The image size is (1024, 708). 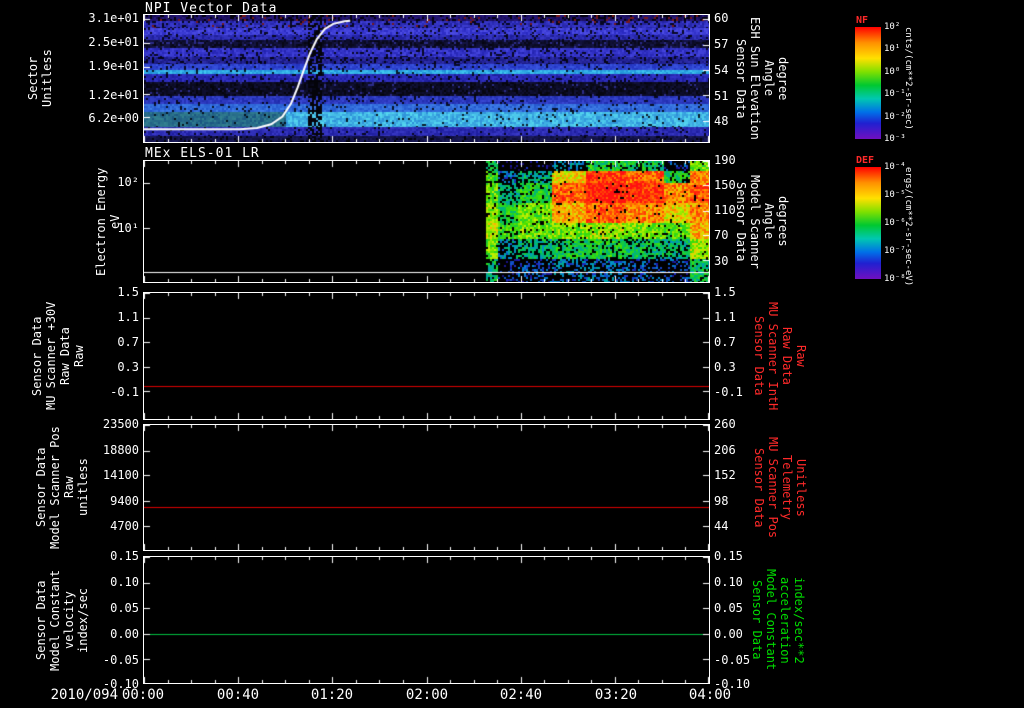 I want to click on panel-3-left-tick-label: 1.5, so click(x=128, y=292).